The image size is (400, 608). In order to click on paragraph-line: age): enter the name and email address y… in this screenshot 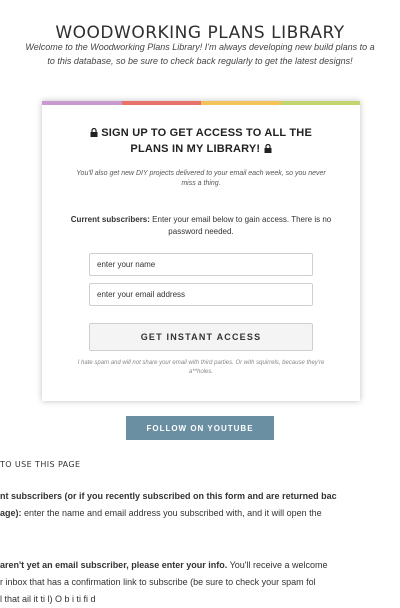, I will do `click(168, 513)`.